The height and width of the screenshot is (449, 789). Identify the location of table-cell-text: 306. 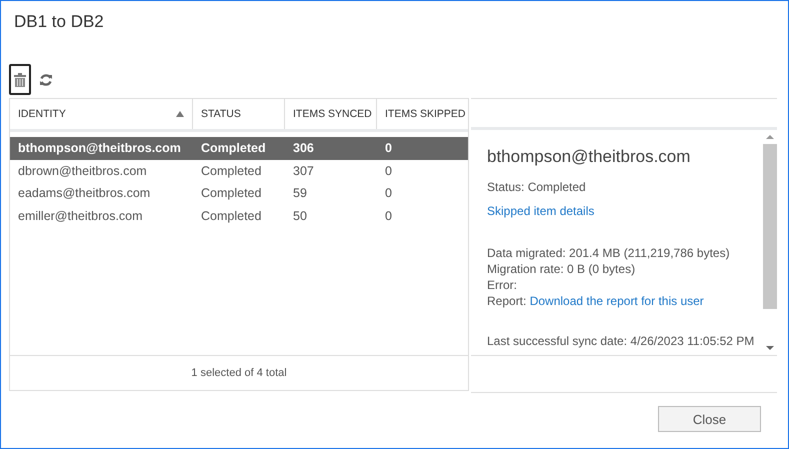
(303, 148).